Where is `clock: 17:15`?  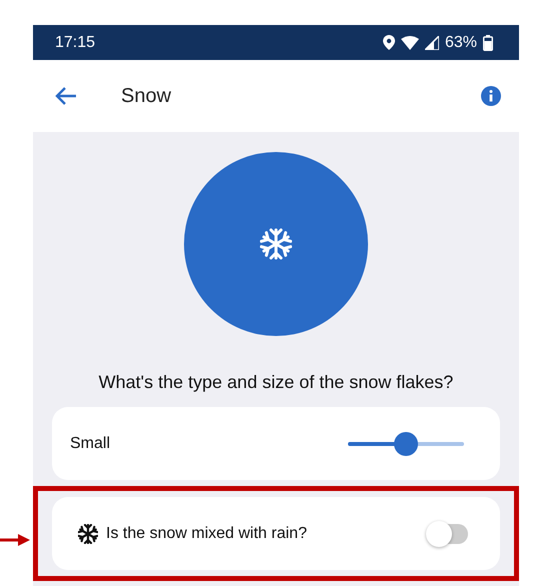 clock: 17:15 is located at coordinates (75, 43).